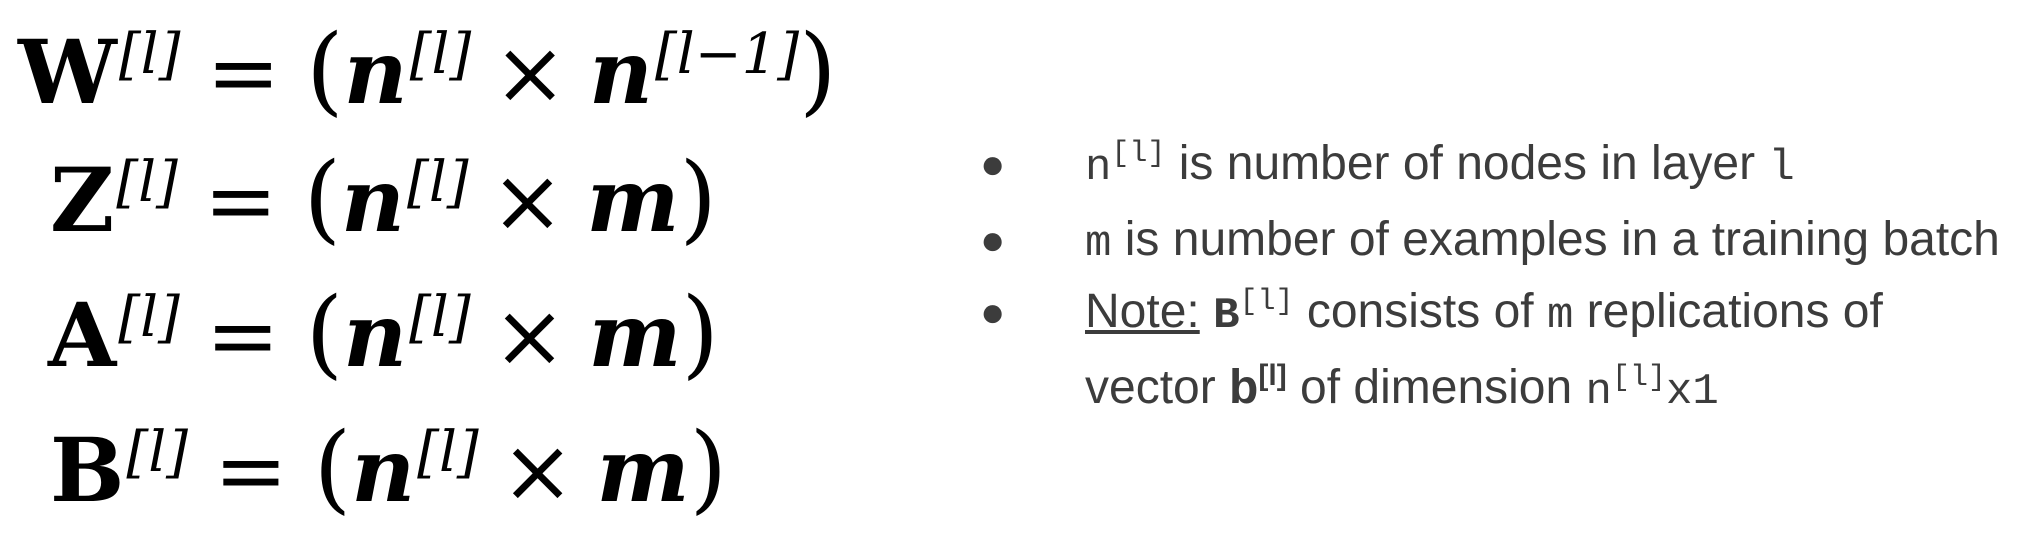 The height and width of the screenshot is (542, 2040). What do you see at coordinates (324, 333) in the screenshot?
I see `eq-a-open-paren: (` at bounding box center [324, 333].